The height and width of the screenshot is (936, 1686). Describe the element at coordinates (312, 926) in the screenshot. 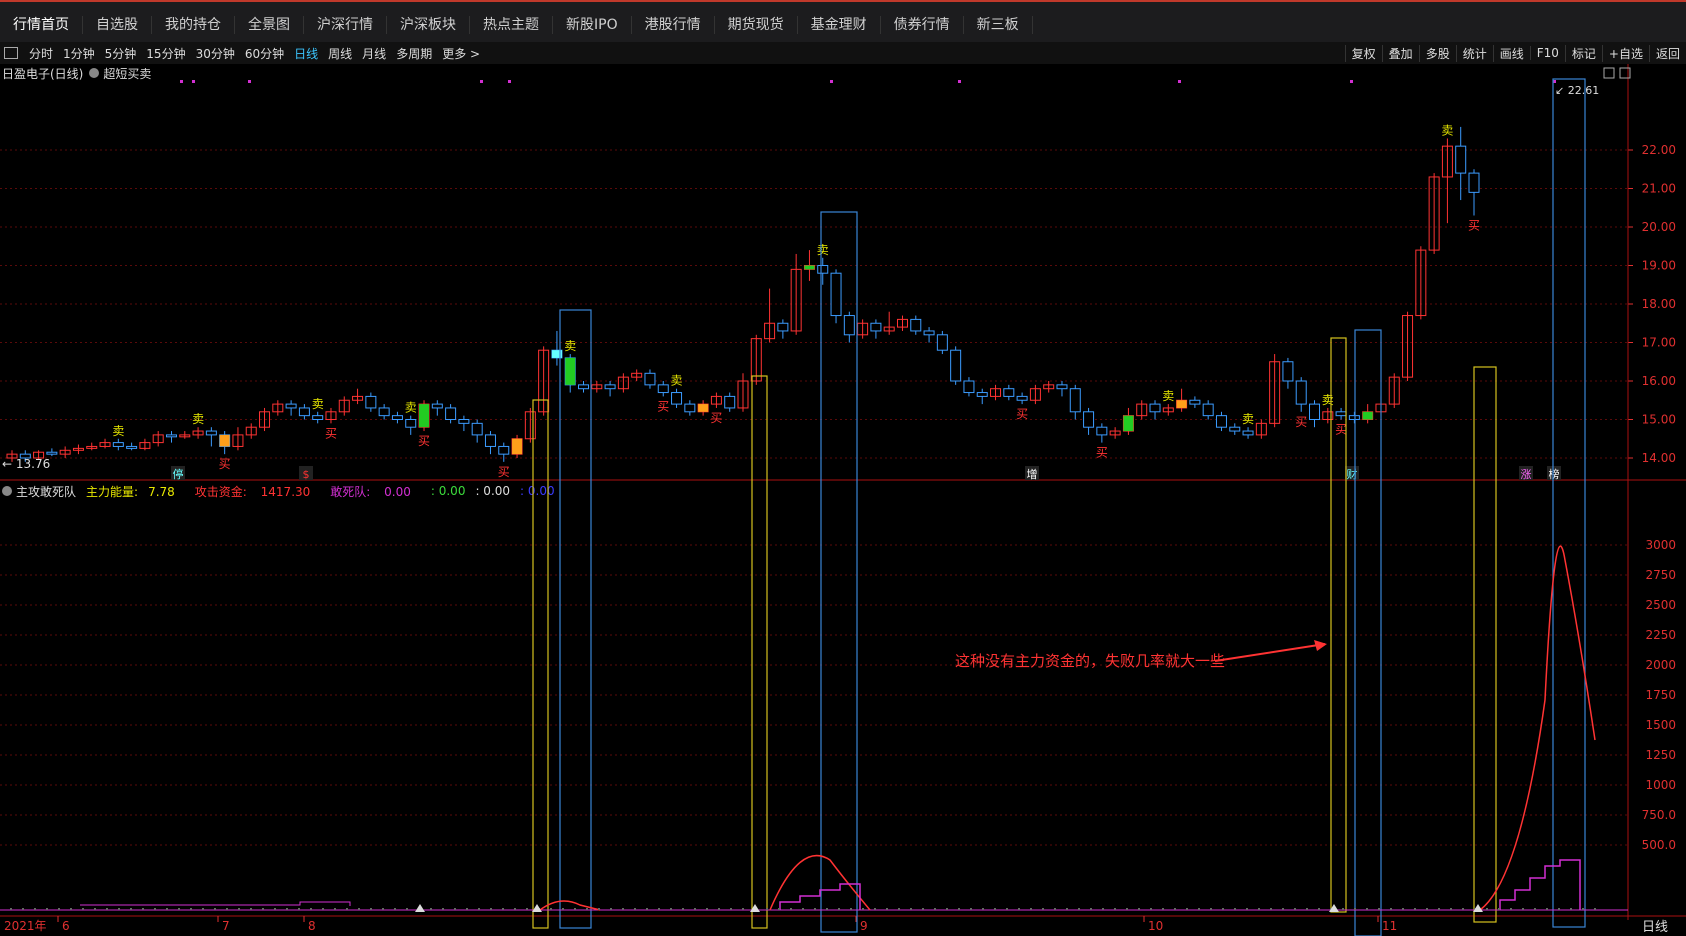

I see `date-axis-label: 8` at that location.